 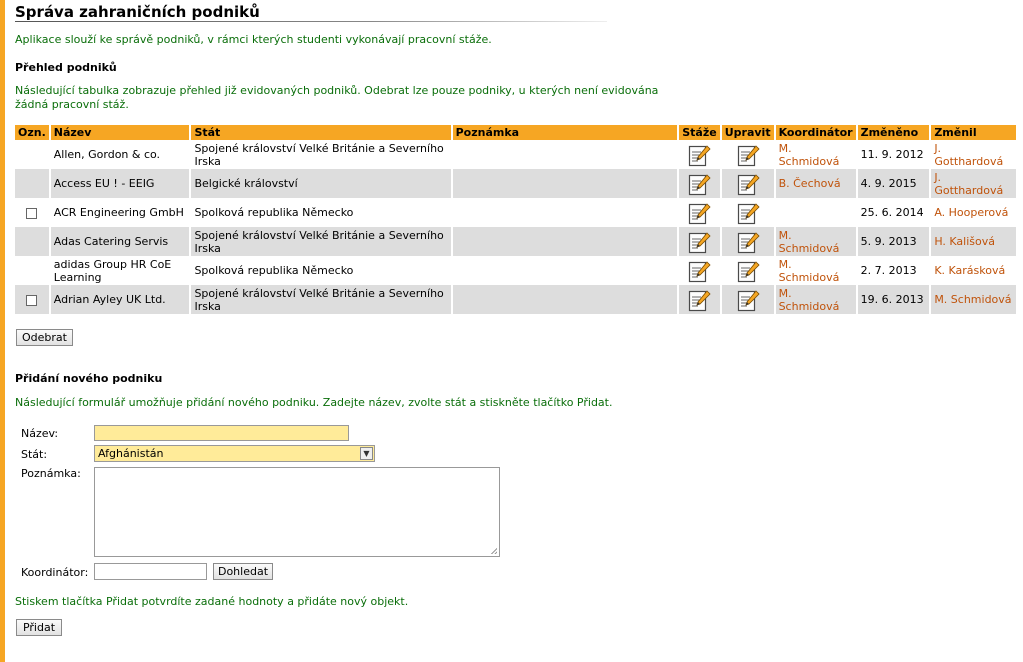 What do you see at coordinates (321, 270) in the screenshot?
I see `company-state: Spolková republika Německo` at bounding box center [321, 270].